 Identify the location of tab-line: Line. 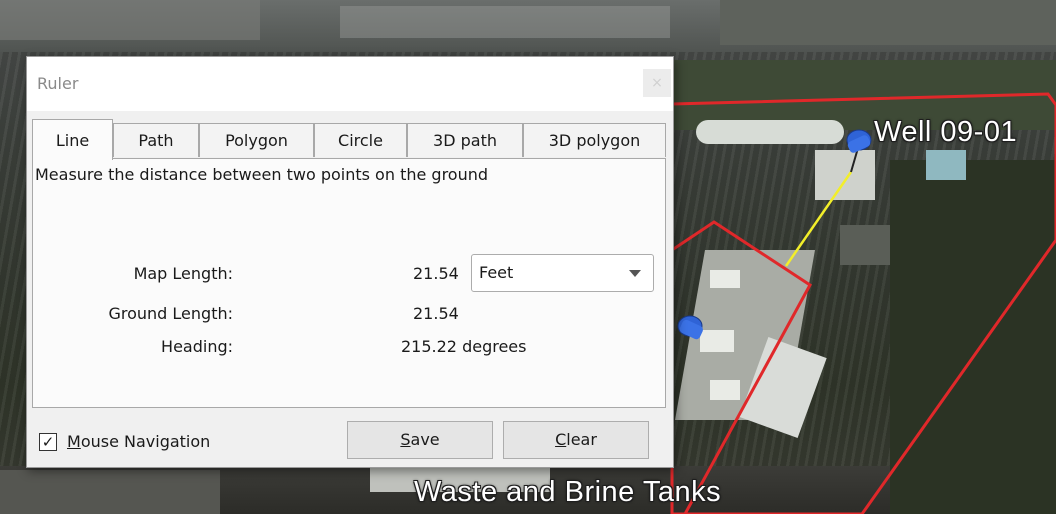
(72, 139).